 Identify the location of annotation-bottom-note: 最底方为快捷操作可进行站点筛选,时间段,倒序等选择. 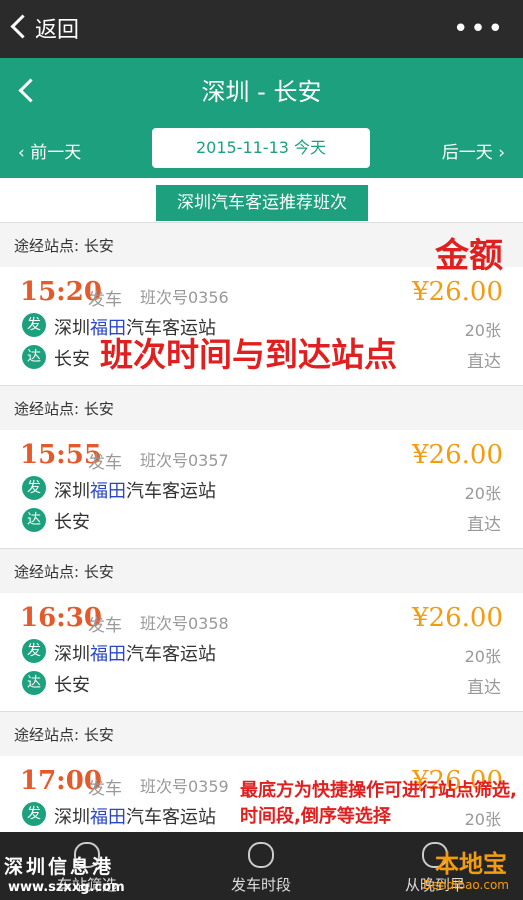
(378, 803).